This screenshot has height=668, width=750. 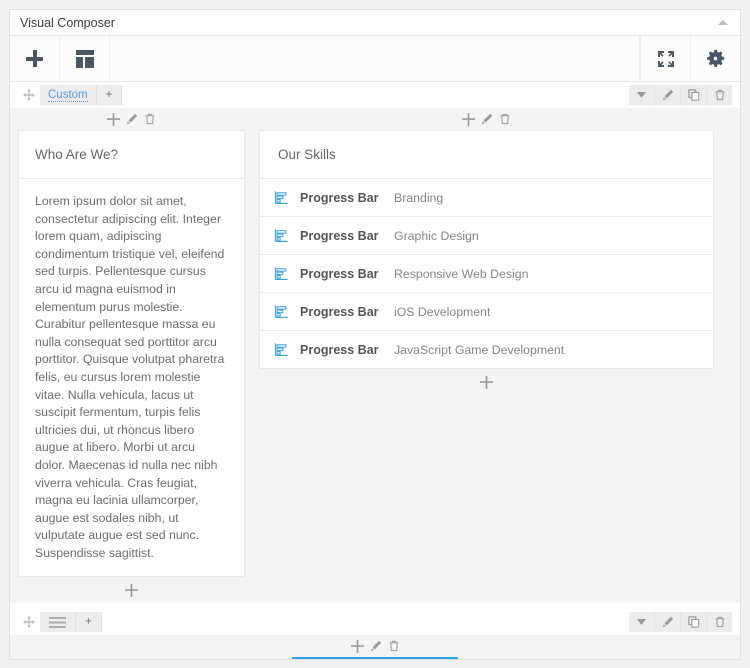 What do you see at coordinates (479, 349) in the screenshot?
I see `element-title-label: JavaScript Game Development` at bounding box center [479, 349].